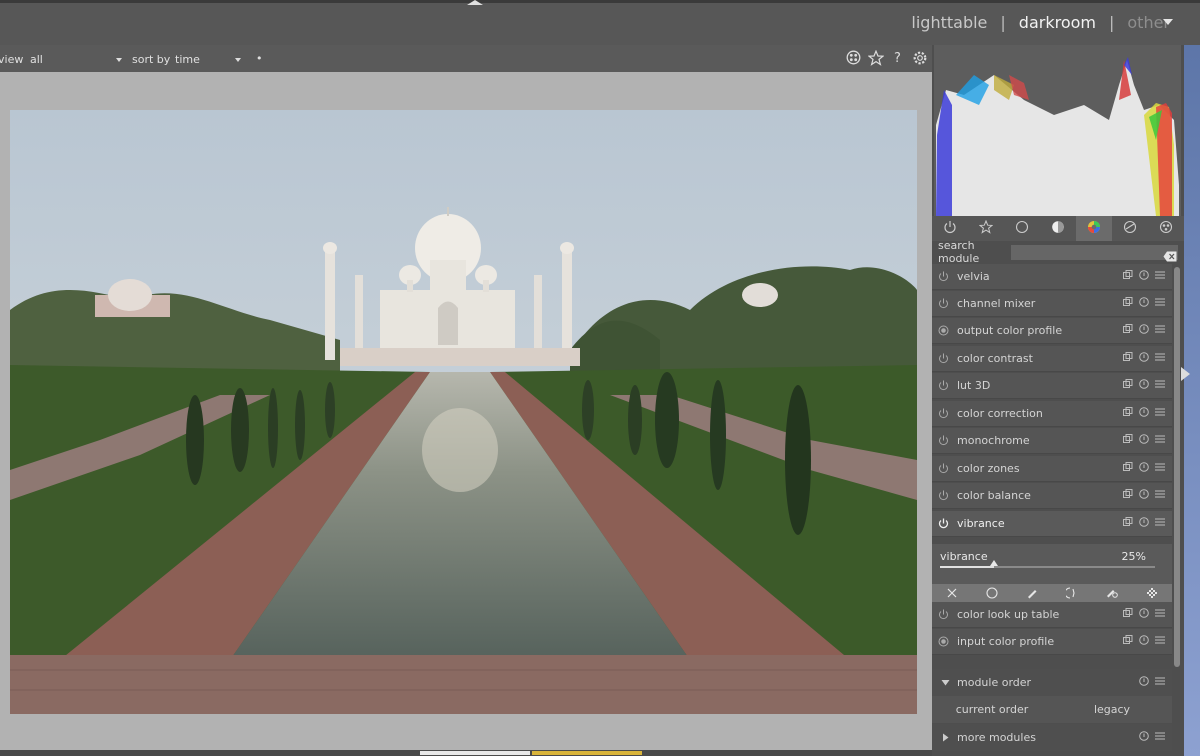 Image resolution: width=1200 pixels, height=756 pixels. What do you see at coordinates (1052, 304) in the screenshot?
I see `module-channel-mixer: channel mixer` at bounding box center [1052, 304].